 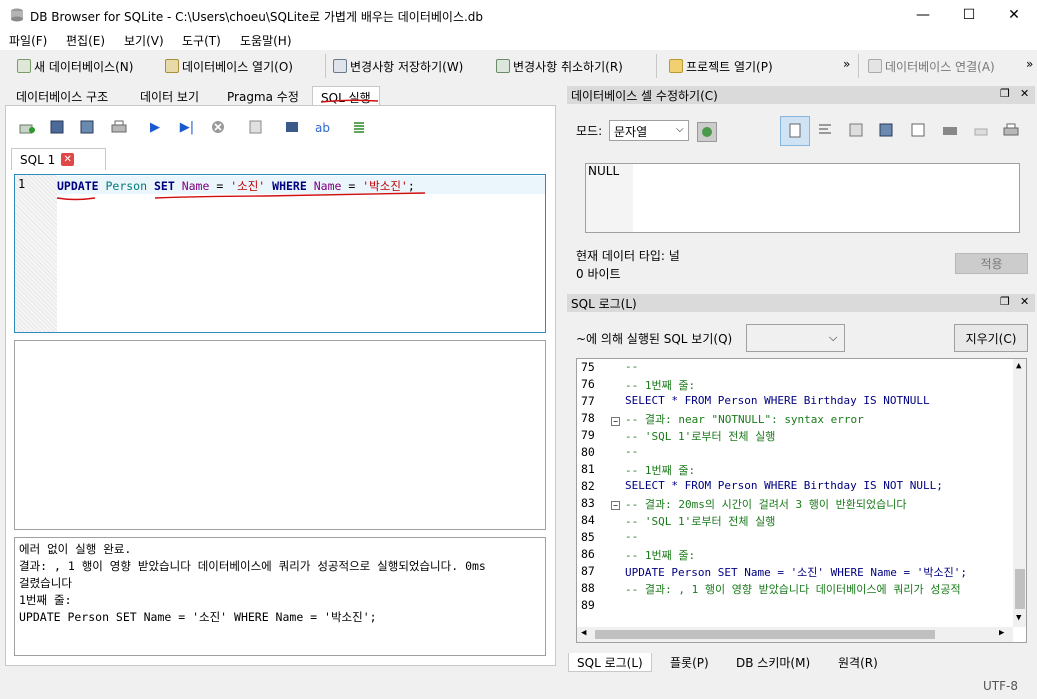 What do you see at coordinates (36, 253) in the screenshot?
I see `editor-gutter` at bounding box center [36, 253].